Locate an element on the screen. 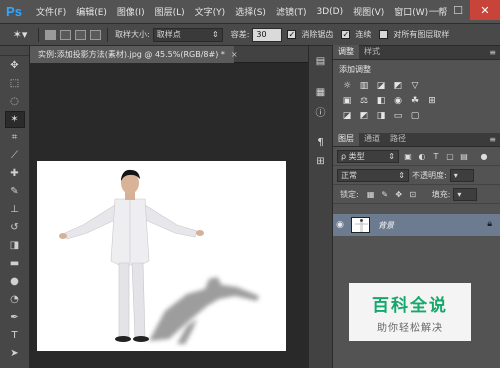 The image size is (500, 368). menu-file: 文件(F) is located at coordinates (51, 11).